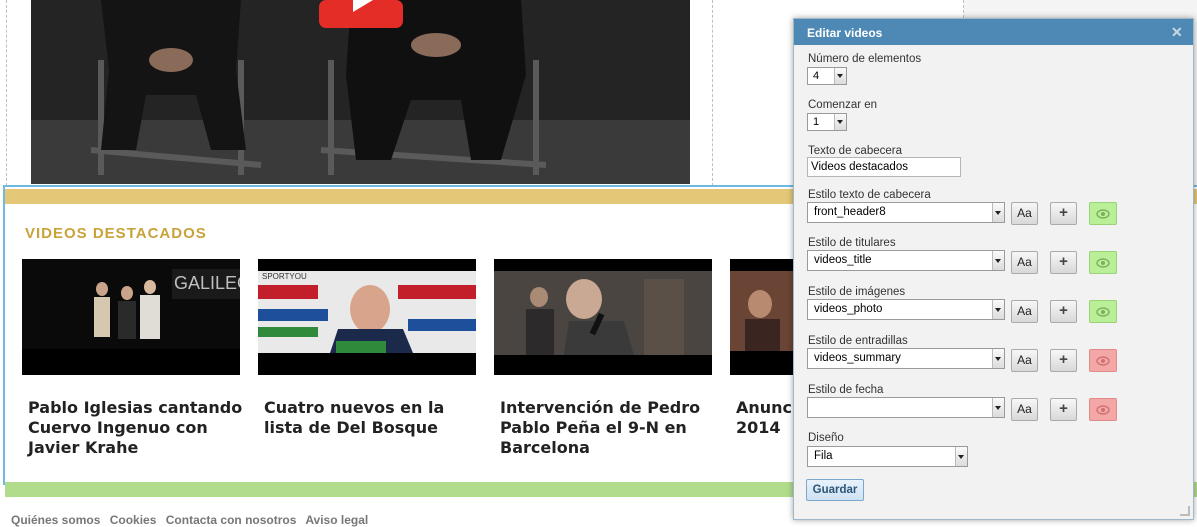  What do you see at coordinates (133, 520) in the screenshot?
I see `footer-link: Cookies` at bounding box center [133, 520].